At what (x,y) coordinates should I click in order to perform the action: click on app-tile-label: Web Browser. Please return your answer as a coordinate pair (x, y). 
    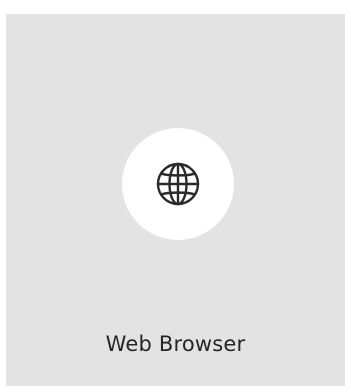
    Looking at the image, I should click on (175, 344).